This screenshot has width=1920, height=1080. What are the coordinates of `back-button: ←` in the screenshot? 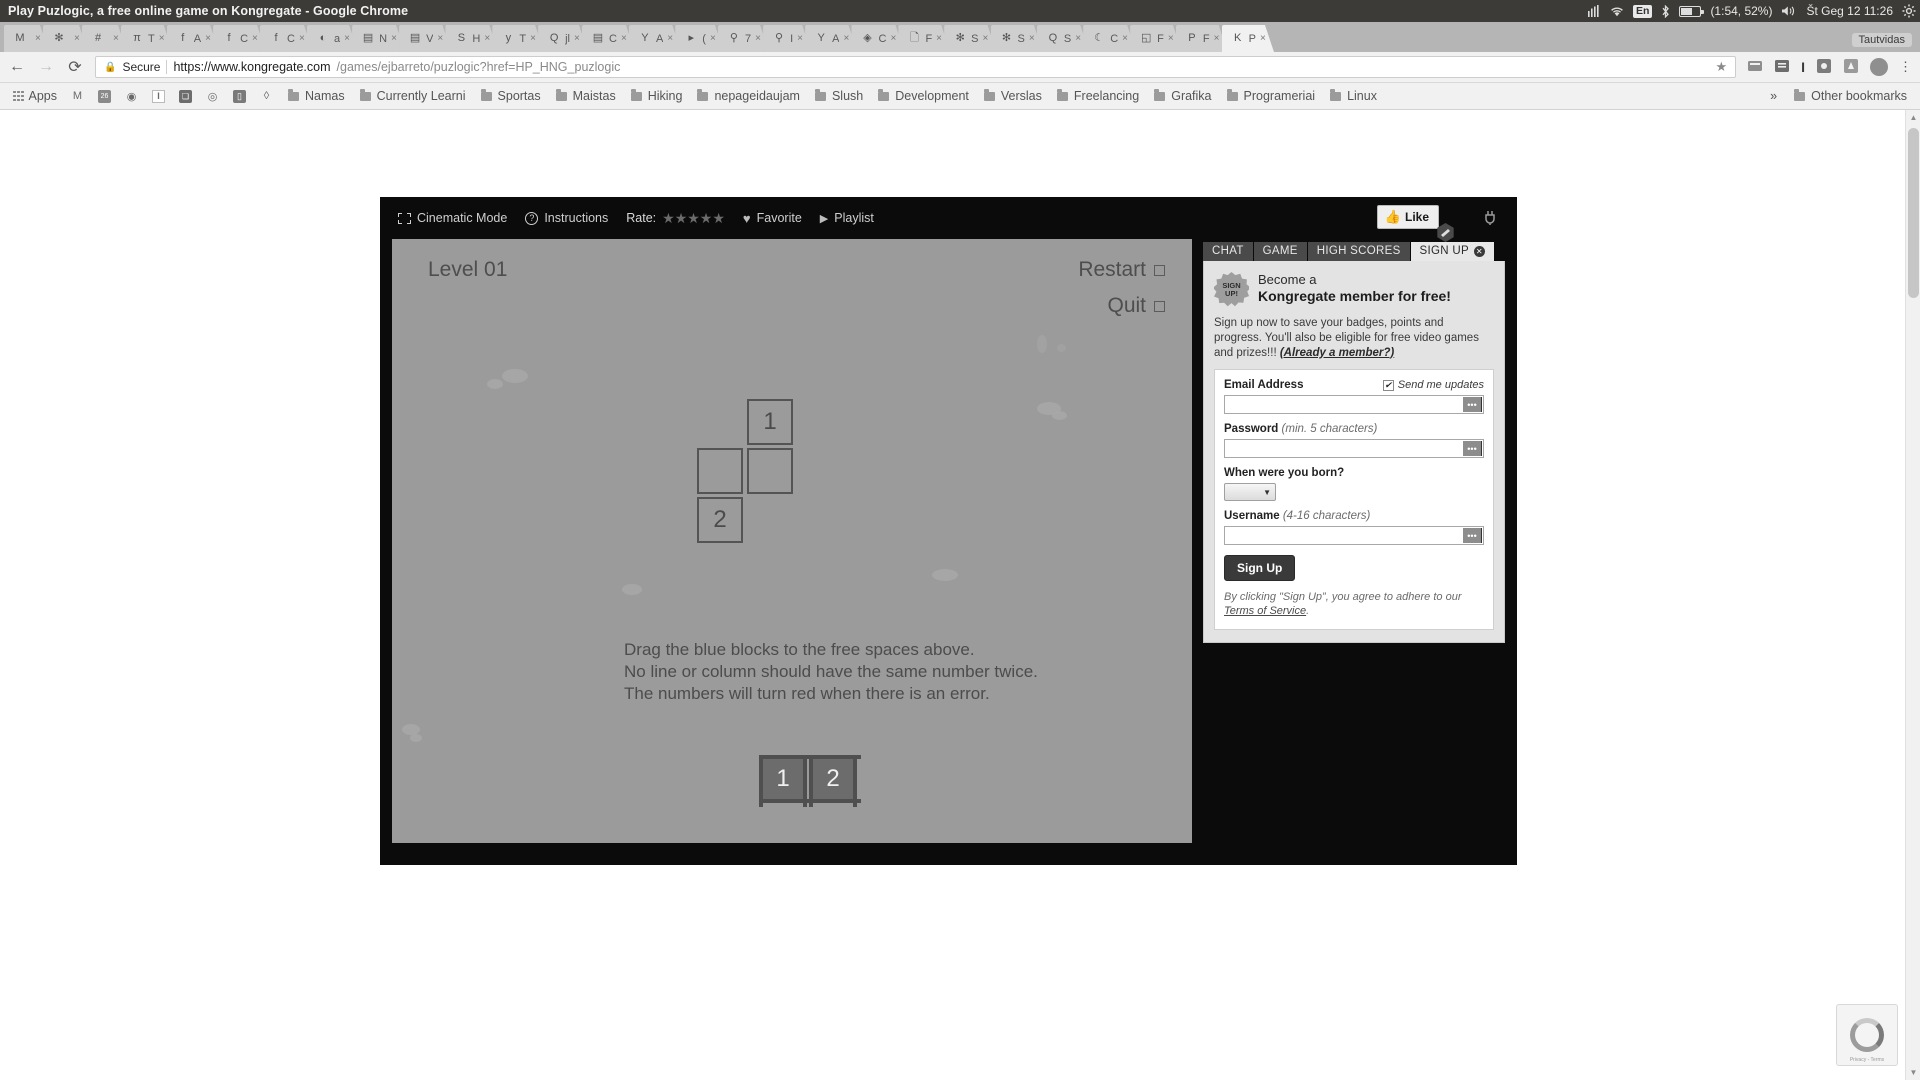 It's located at (17, 67).